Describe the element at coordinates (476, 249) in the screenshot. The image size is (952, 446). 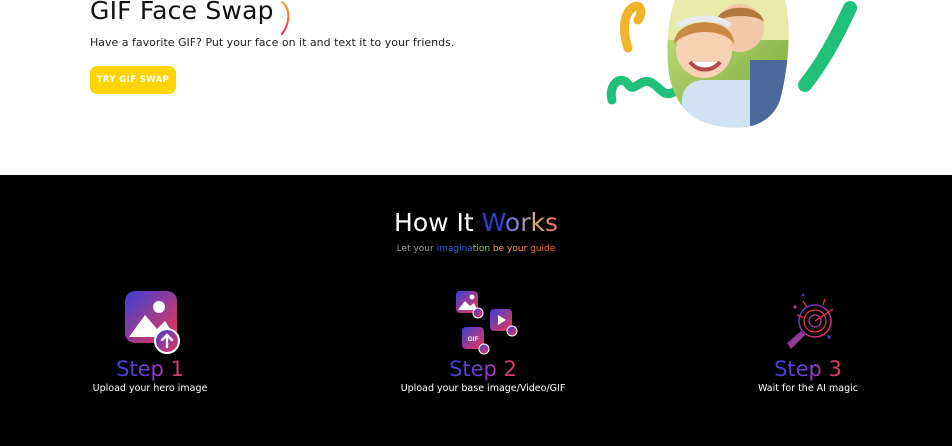
I see `how-it-works-subtitle: Let your imagination be your guide` at that location.